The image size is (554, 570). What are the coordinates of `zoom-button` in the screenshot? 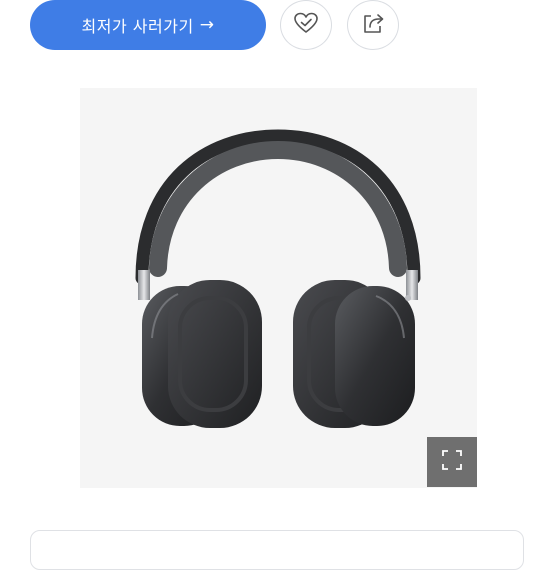 It's located at (452, 462).